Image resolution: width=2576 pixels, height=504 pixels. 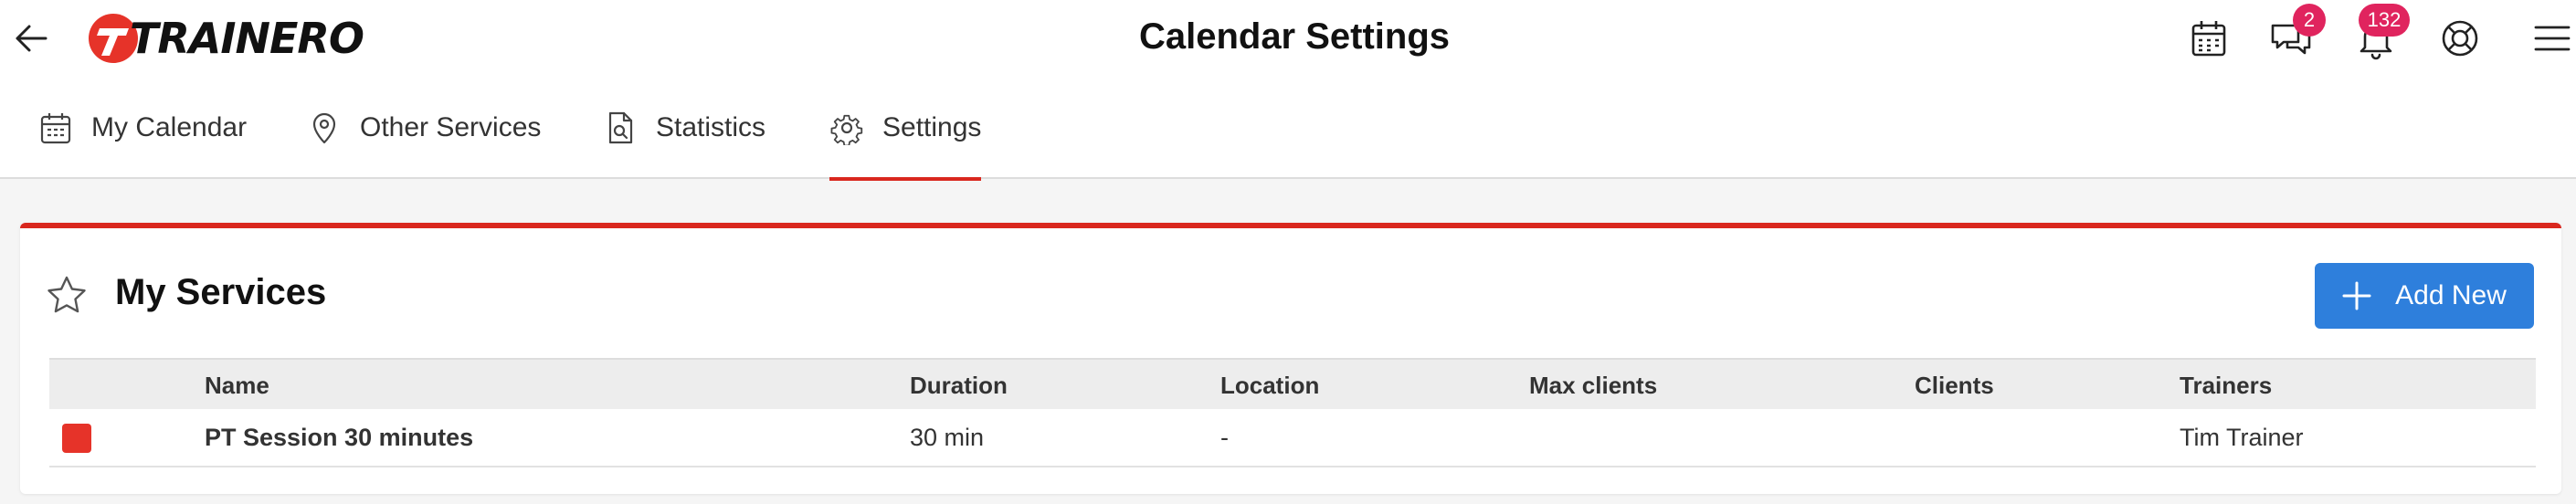 What do you see at coordinates (76, 438) in the screenshot?
I see `service-color-swatch` at bounding box center [76, 438].